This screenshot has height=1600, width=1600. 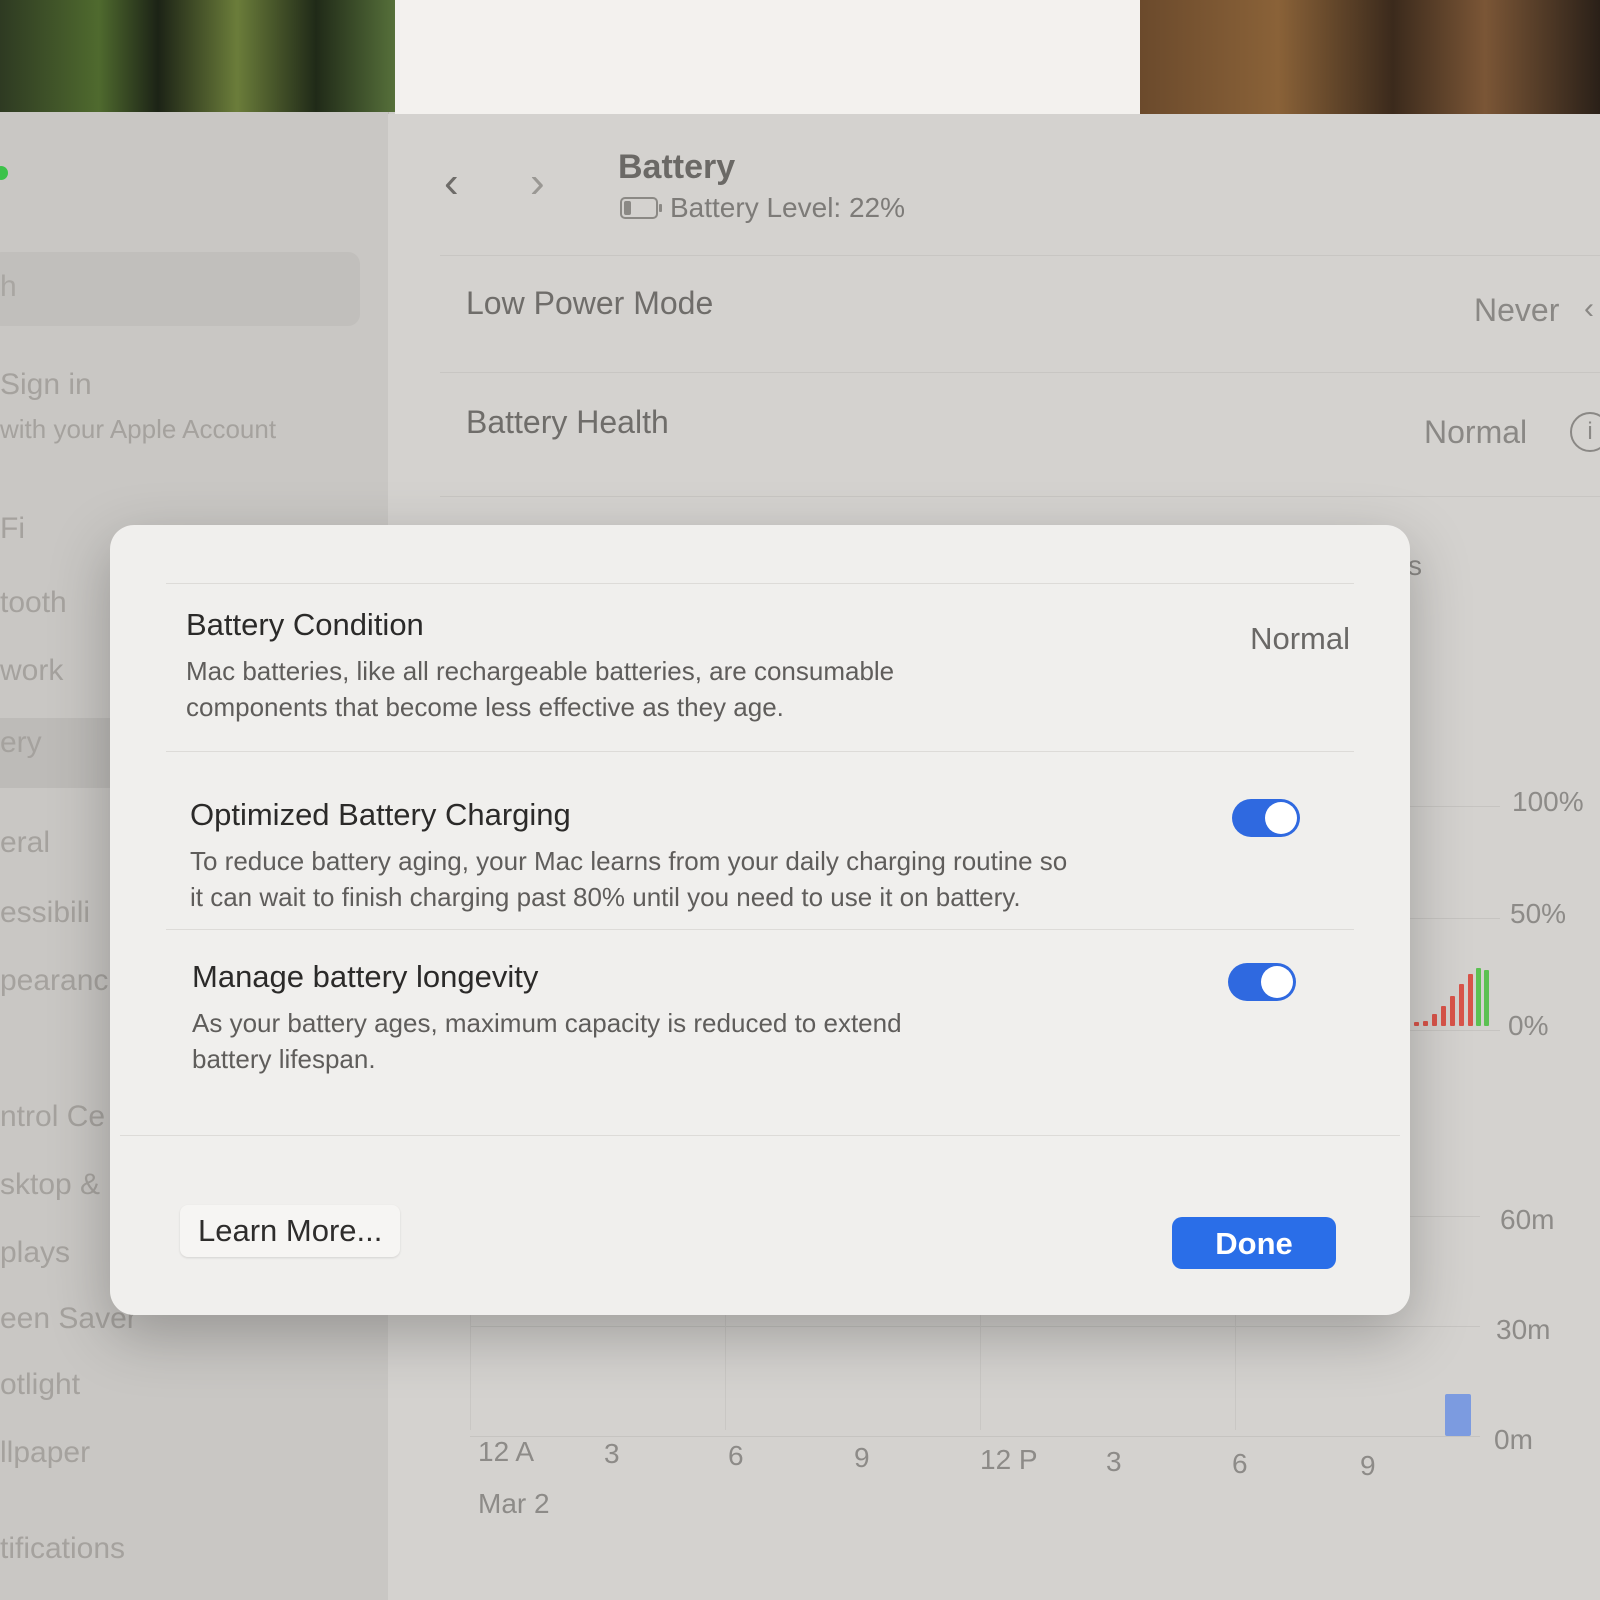 What do you see at coordinates (1009, 1459) in the screenshot?
I see `x-tick: 12 P` at bounding box center [1009, 1459].